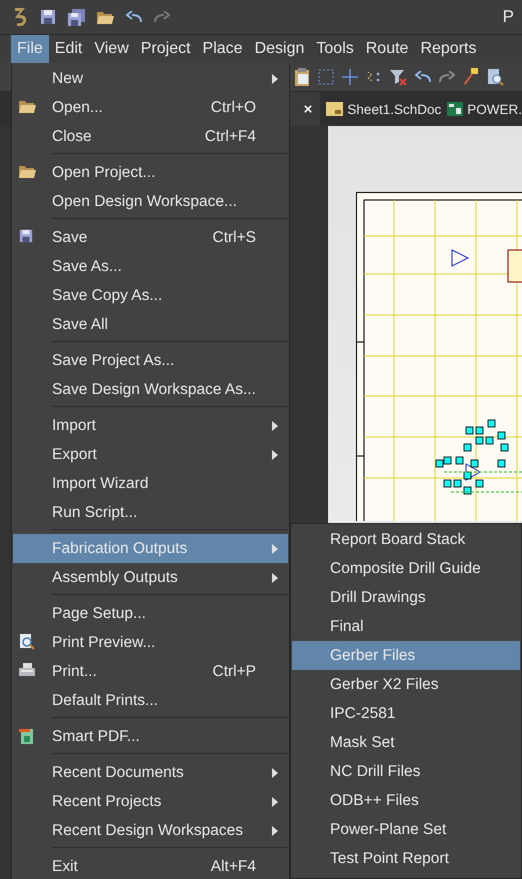 Image resolution: width=522 pixels, height=879 pixels. What do you see at coordinates (68, 49) in the screenshot?
I see `menu-bar-item: Edit` at bounding box center [68, 49].